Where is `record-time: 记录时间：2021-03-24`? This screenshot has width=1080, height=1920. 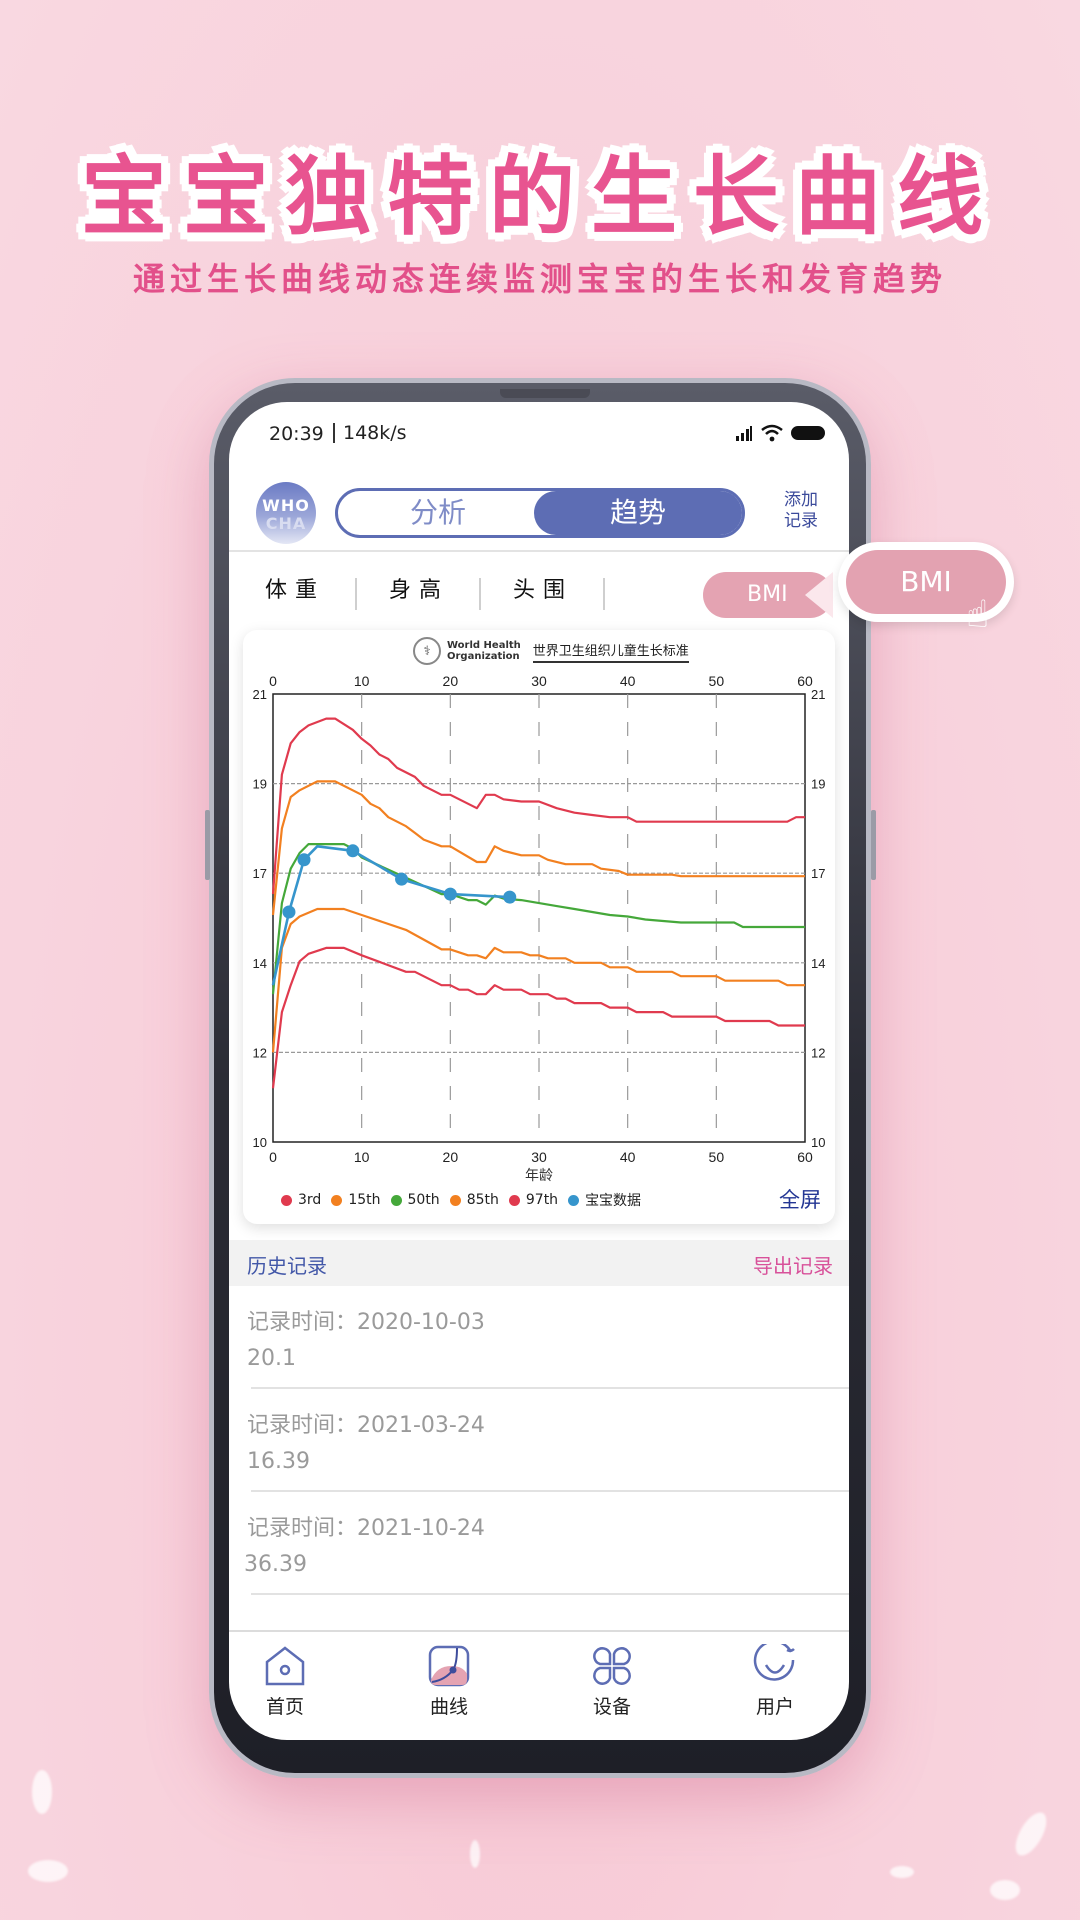
record-time: 记录时间：2021-03-24 is located at coordinates (366, 1425).